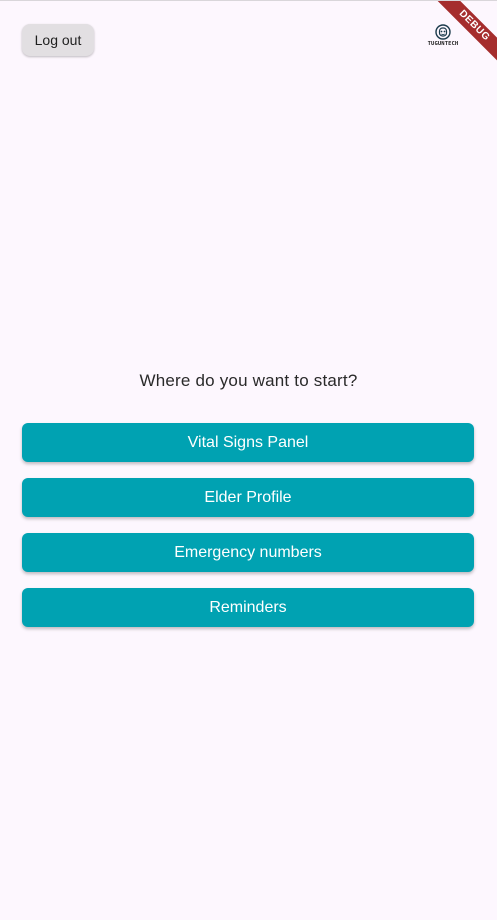 This screenshot has width=497, height=920. Describe the element at coordinates (248, 497) in the screenshot. I see `elder-profile-button: Elder Profile` at that location.